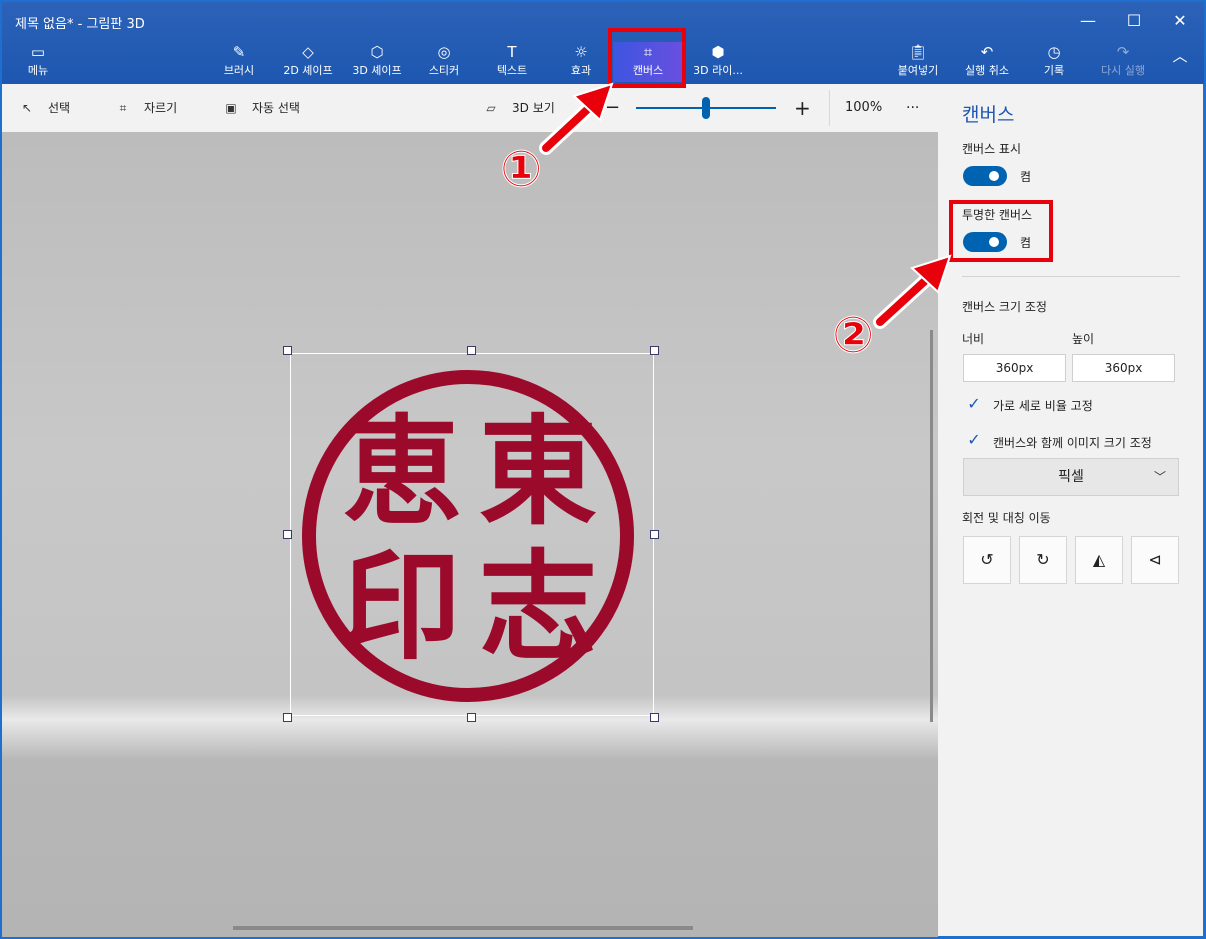  What do you see at coordinates (745, 205) in the screenshot?
I see `annotation-arrows` at bounding box center [745, 205].